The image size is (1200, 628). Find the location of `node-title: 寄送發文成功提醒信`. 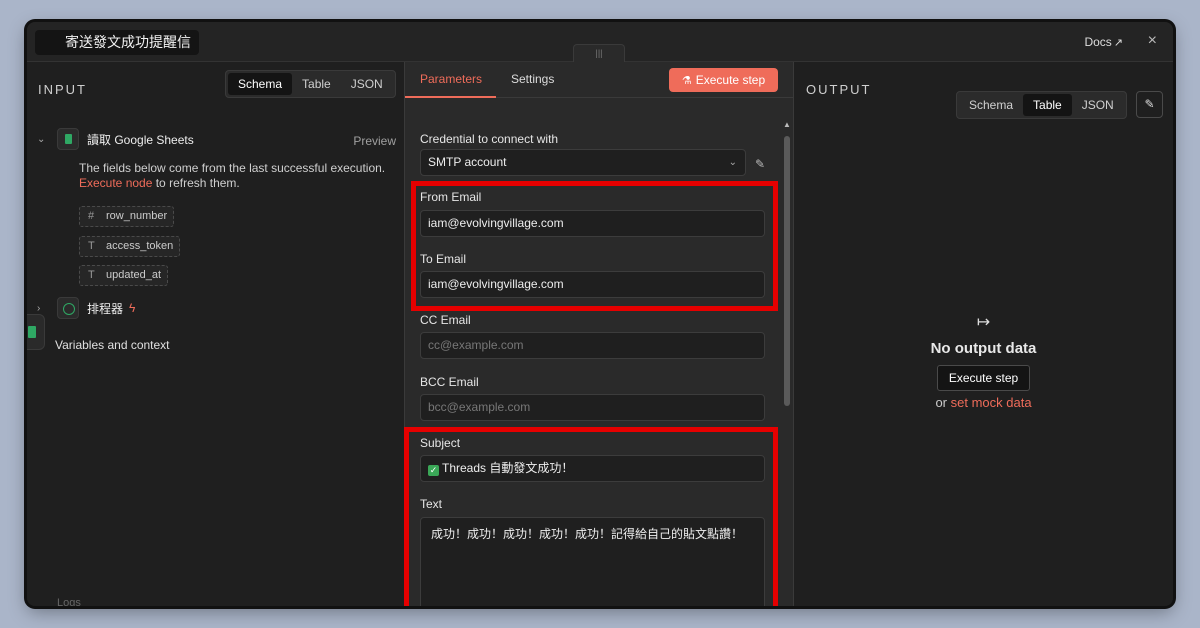

node-title: 寄送發文成功提醒信 is located at coordinates (117, 42).